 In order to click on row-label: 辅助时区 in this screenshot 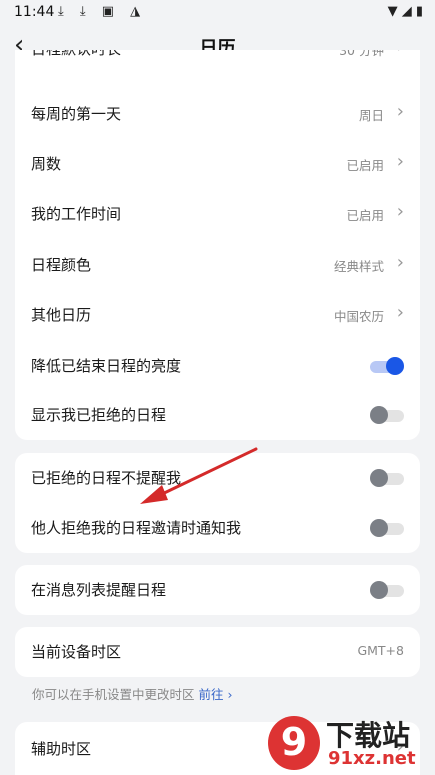, I will do `click(61, 749)`.